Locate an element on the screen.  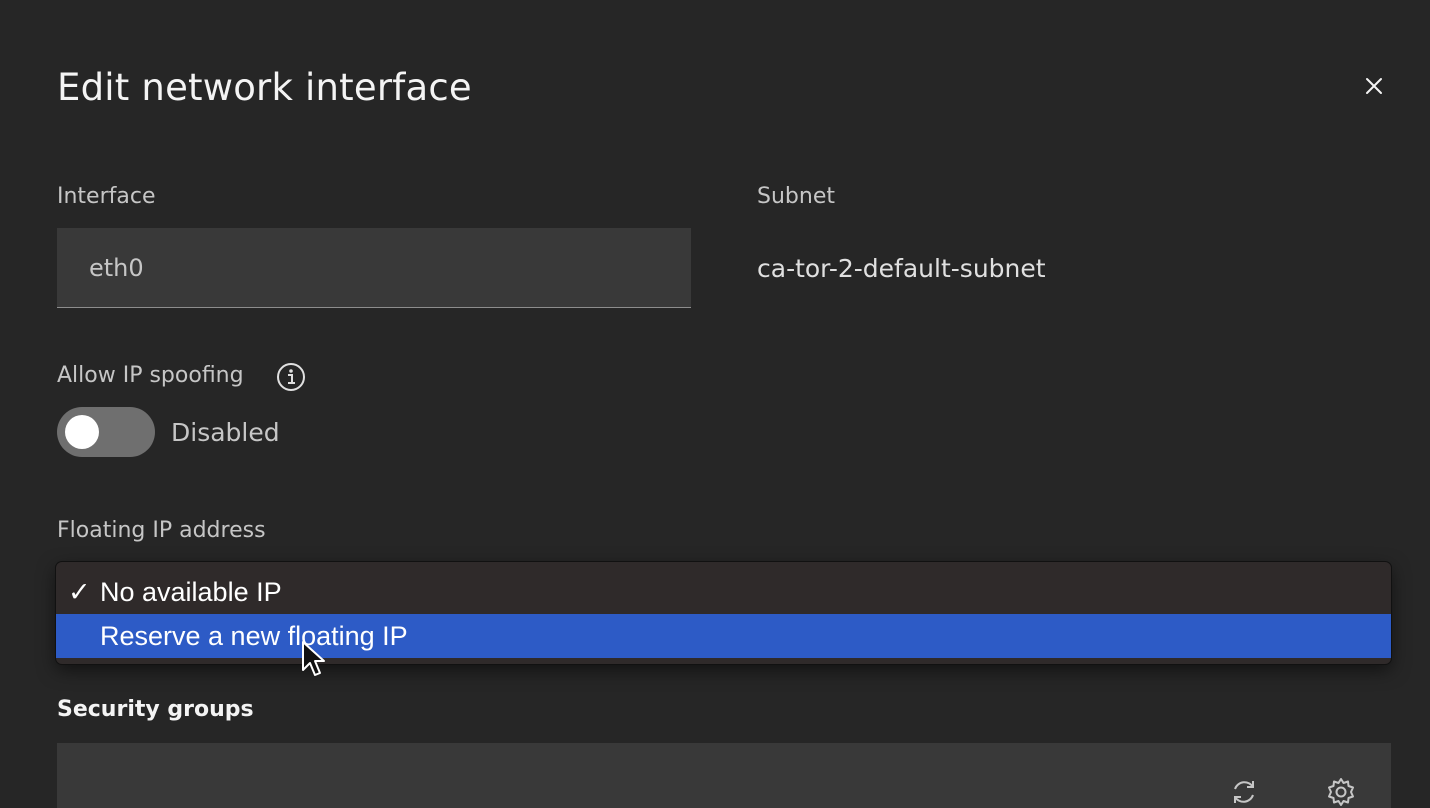
ip-spoofing-label: Allow IP spoofing is located at coordinates (150, 375).